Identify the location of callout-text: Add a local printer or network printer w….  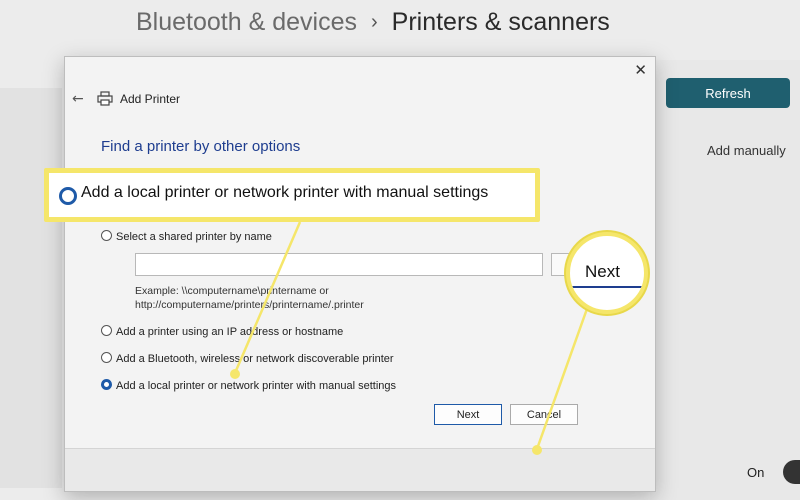
(285, 192).